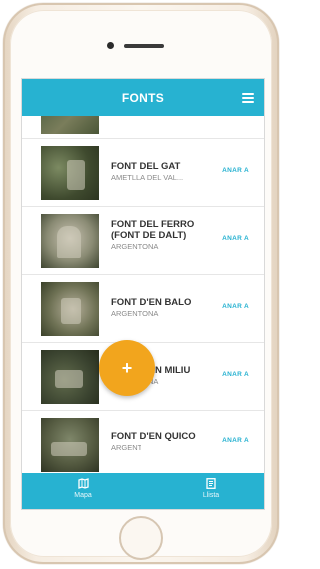 The width and height of the screenshot is (320, 569). I want to click on partial-thumbnail, so click(70, 125).